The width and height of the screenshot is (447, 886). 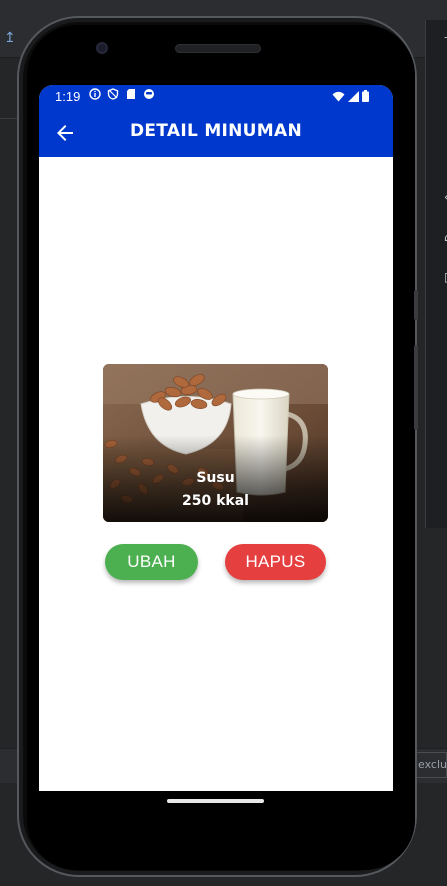 I want to click on volume-button, so click(x=416, y=387).